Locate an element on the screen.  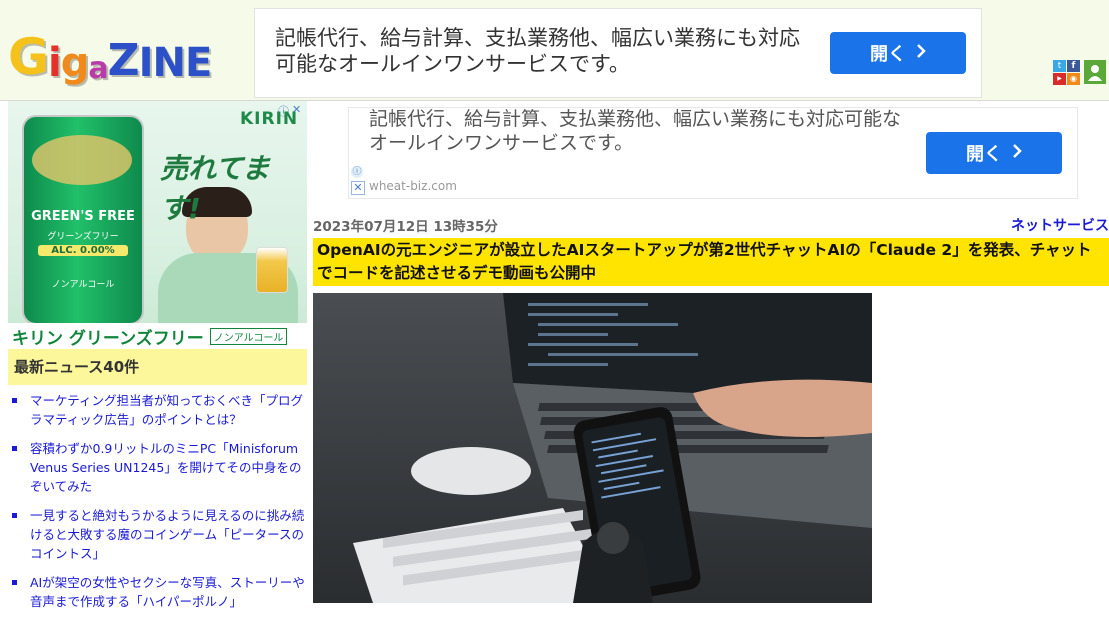
can-name-jp: グリーンズフリー is located at coordinates (83, 237).